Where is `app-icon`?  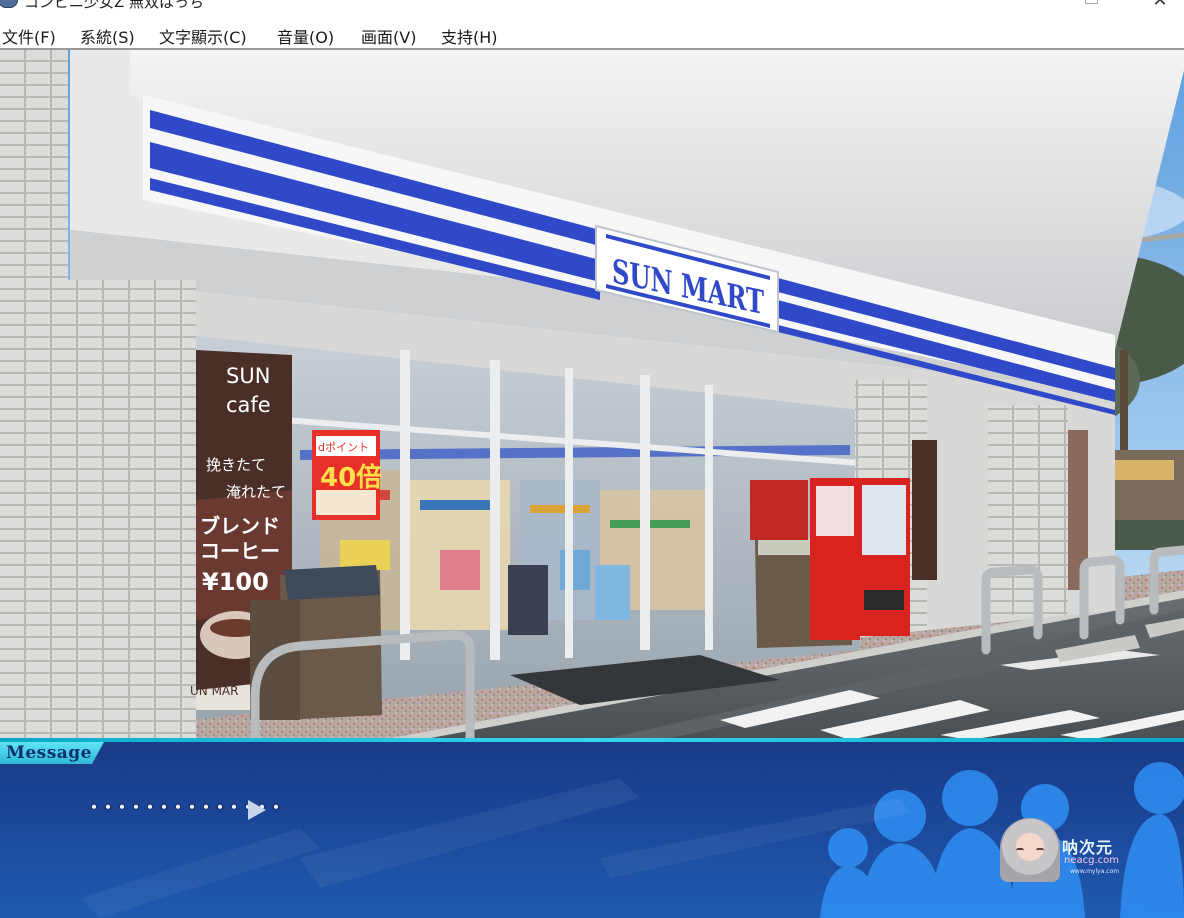 app-icon is located at coordinates (9, 4).